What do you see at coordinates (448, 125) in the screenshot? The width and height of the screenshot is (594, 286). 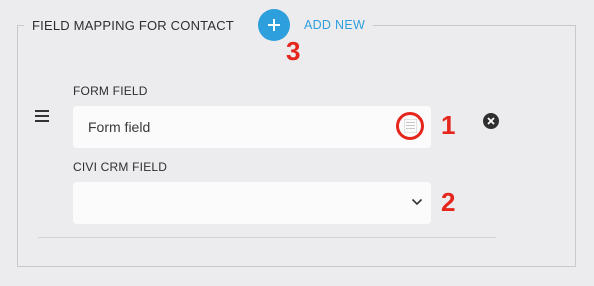 I see `callout-one: 1` at bounding box center [448, 125].